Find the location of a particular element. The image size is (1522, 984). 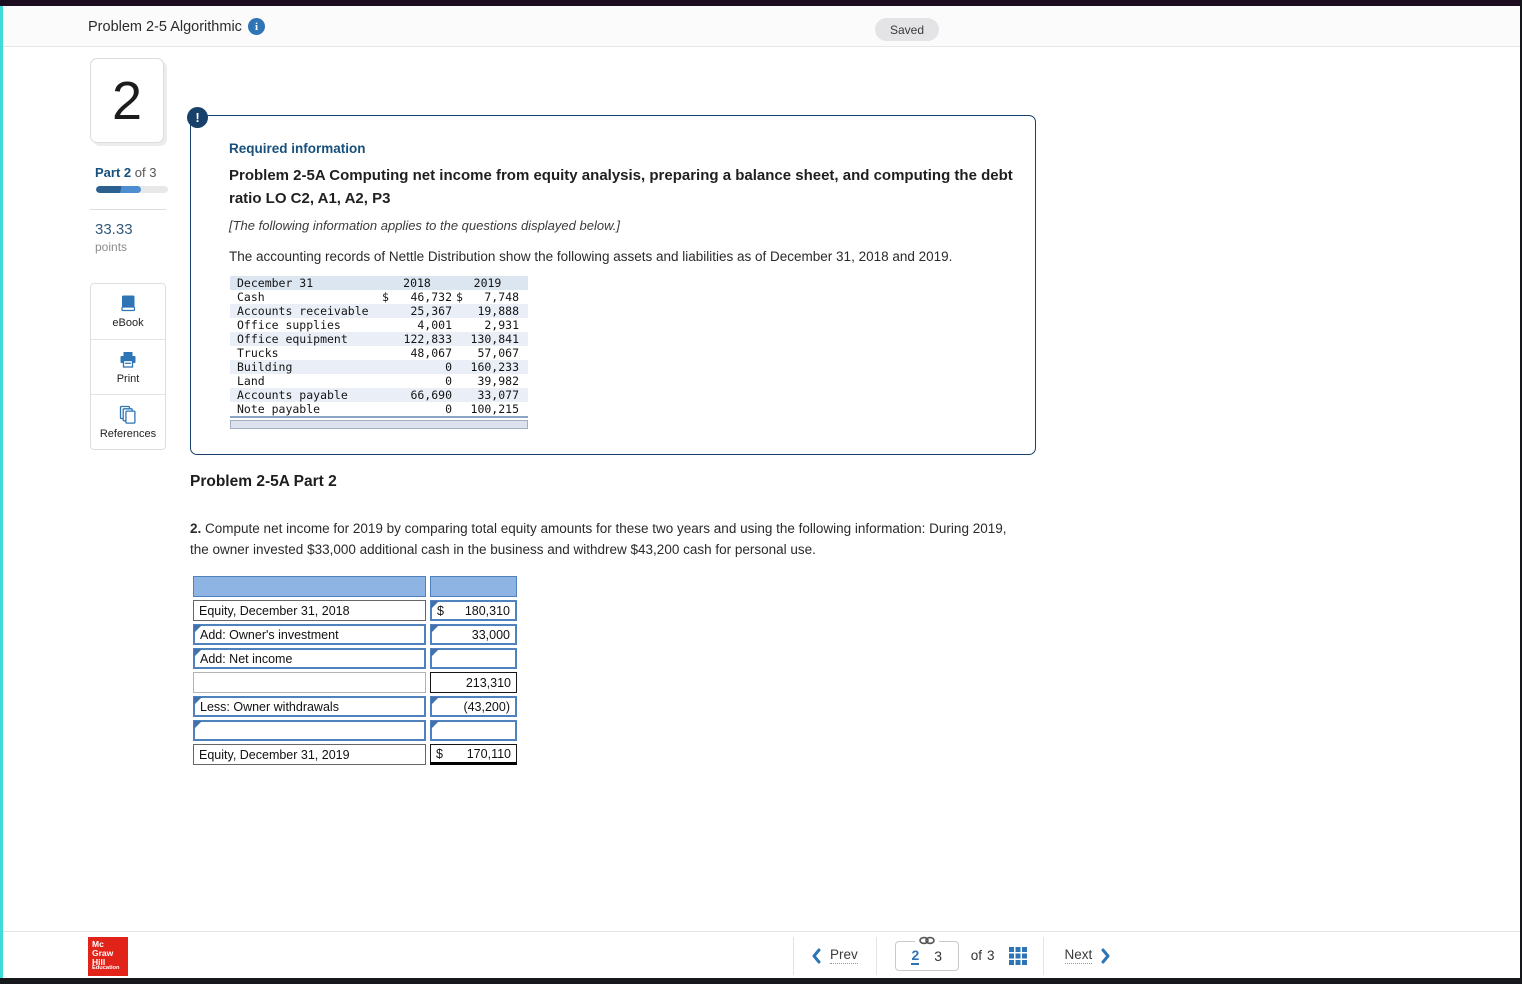

question-number-card: 2 is located at coordinates (127, 100).